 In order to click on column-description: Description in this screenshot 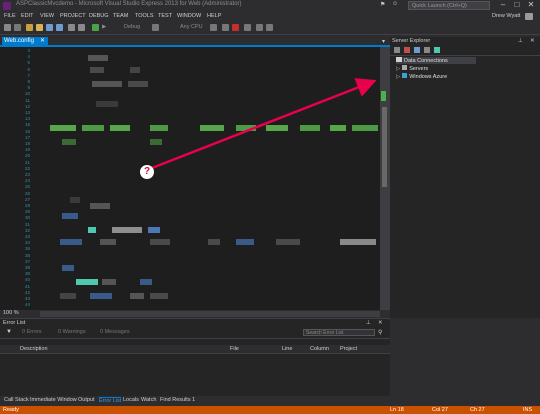, I will do `click(34, 349)`.